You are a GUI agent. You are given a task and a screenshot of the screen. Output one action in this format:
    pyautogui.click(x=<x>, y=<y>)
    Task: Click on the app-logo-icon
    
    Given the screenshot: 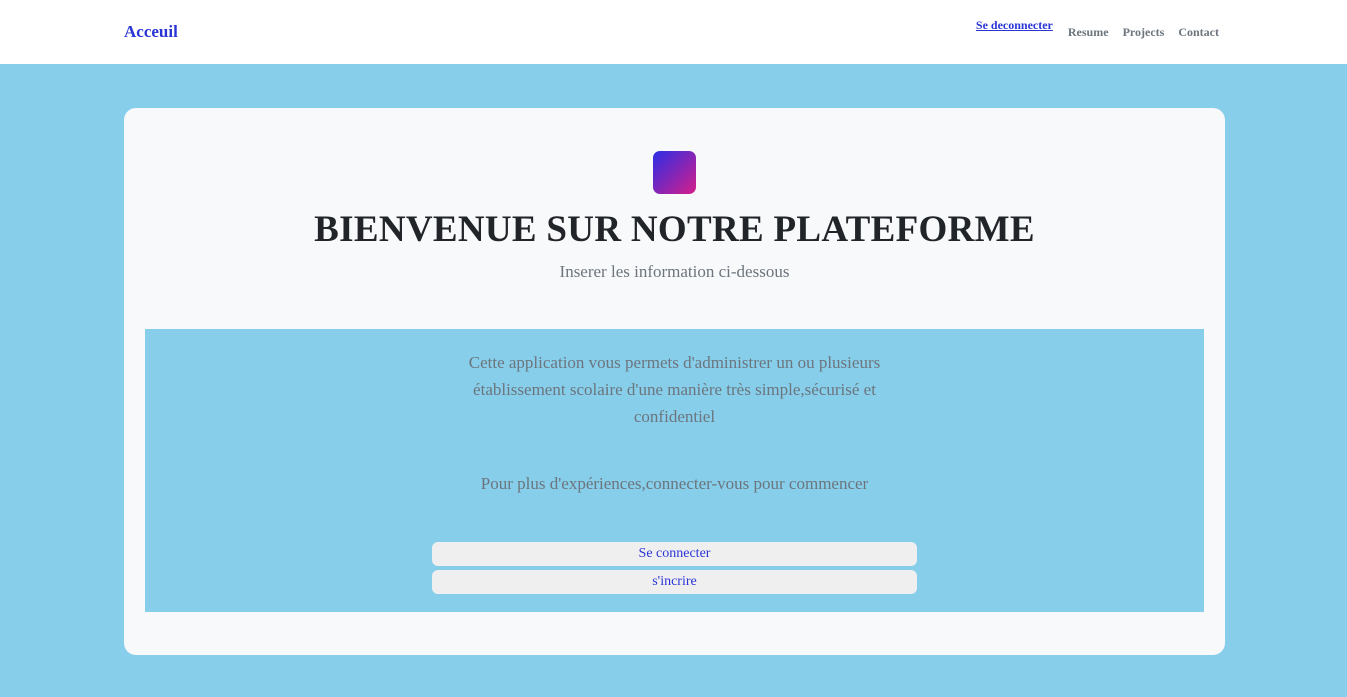 What is the action you would take?
    pyautogui.click(x=674, y=172)
    